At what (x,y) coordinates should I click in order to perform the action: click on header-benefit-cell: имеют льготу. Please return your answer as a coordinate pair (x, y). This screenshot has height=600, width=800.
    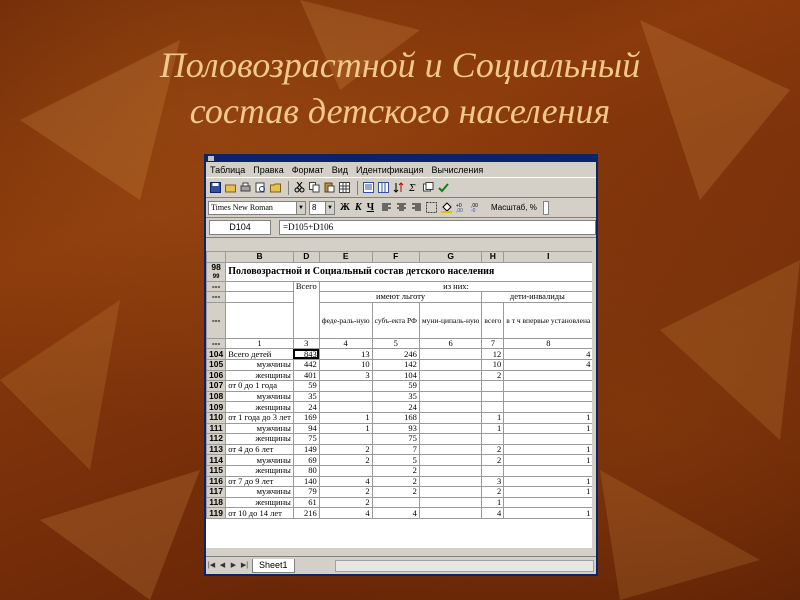
    Looking at the image, I should click on (400, 297).